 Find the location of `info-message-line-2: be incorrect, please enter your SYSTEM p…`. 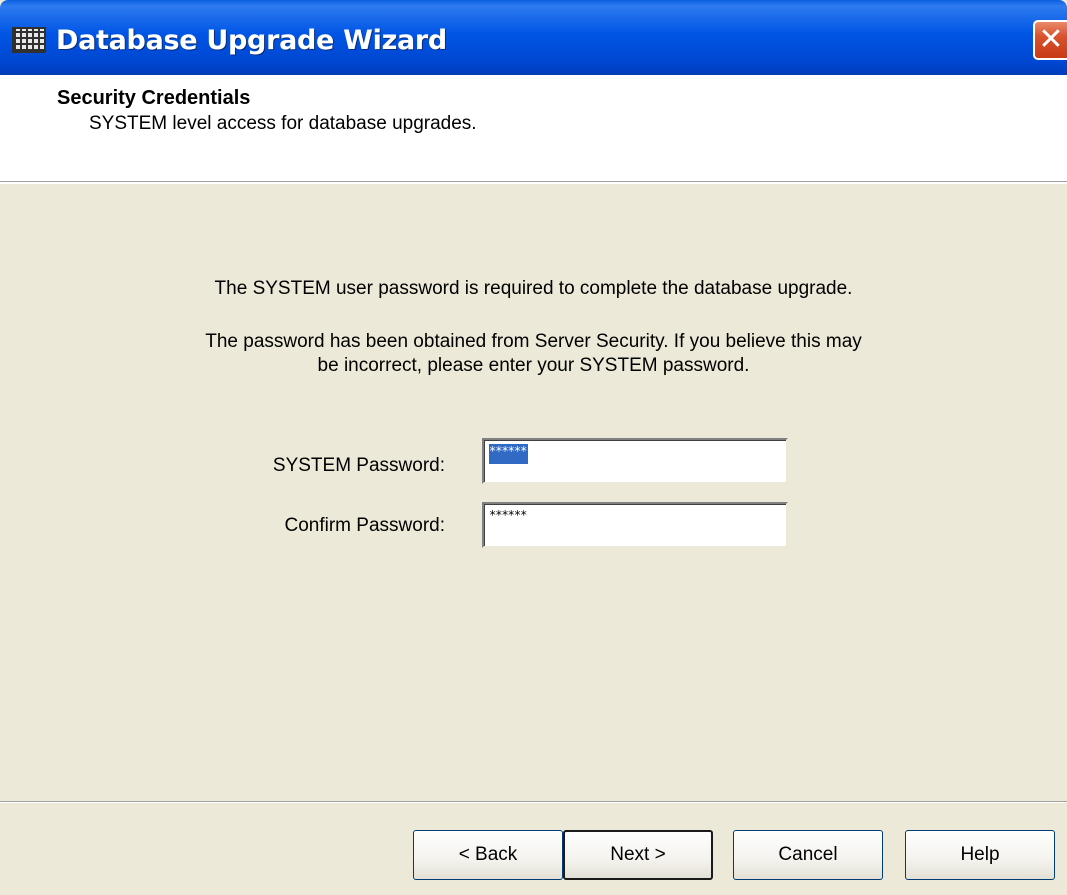

info-message-line-2: be incorrect, please enter your SYSTEM p… is located at coordinates (533, 365).